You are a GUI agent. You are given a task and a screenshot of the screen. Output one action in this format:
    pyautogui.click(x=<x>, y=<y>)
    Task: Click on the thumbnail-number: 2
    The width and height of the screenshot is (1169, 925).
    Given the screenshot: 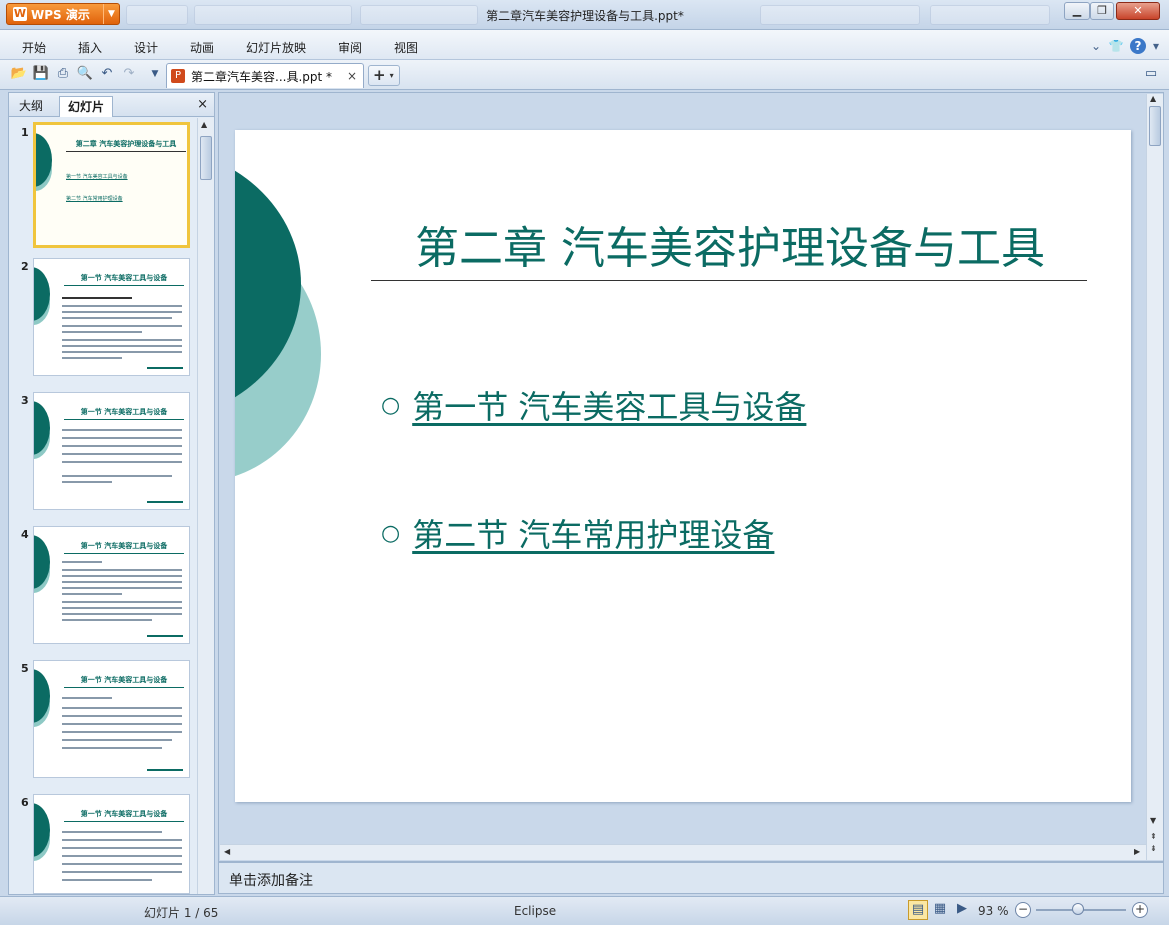 What is the action you would take?
    pyautogui.click(x=25, y=266)
    